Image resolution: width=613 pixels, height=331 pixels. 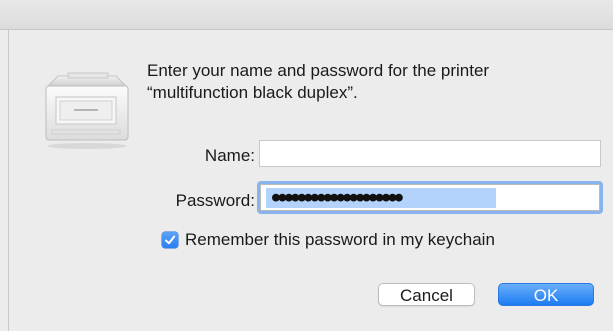 I want to click on password-label: Password:, so click(x=215, y=200).